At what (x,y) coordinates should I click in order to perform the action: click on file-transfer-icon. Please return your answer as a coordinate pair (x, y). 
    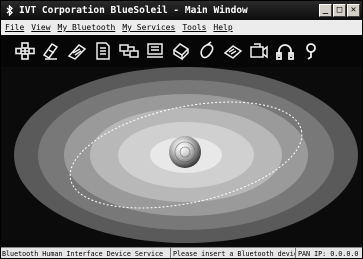
    Looking at the image, I should click on (51, 51).